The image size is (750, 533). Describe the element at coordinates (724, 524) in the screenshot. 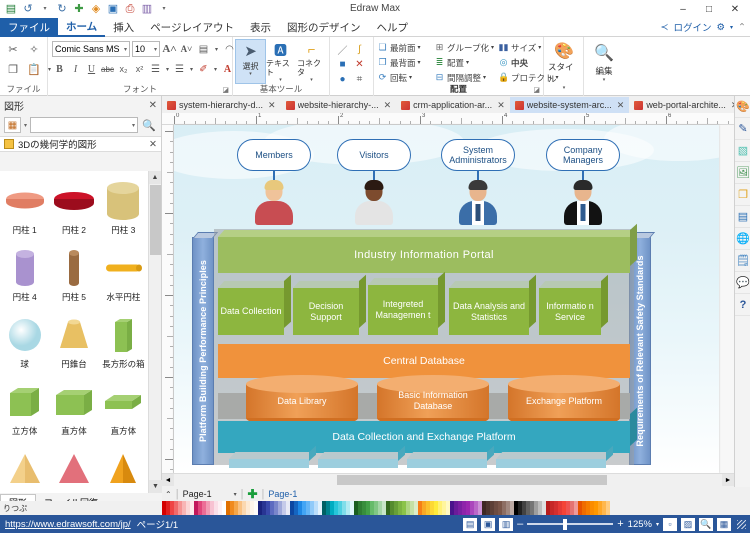

I see `grid-toggle-button: ▦` at that location.